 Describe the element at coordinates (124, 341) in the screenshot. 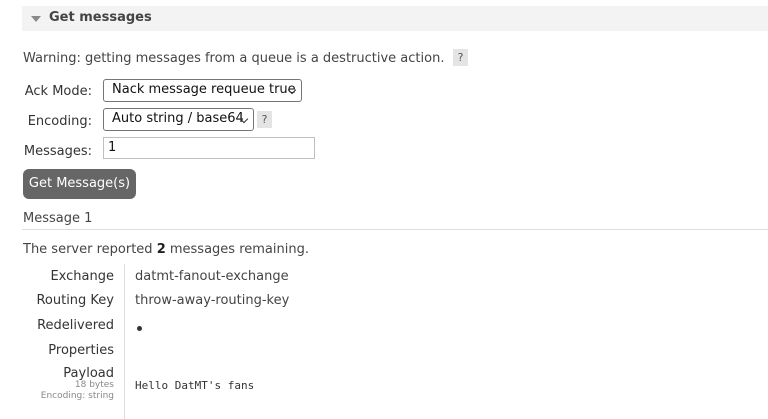

I see `field-divider` at that location.